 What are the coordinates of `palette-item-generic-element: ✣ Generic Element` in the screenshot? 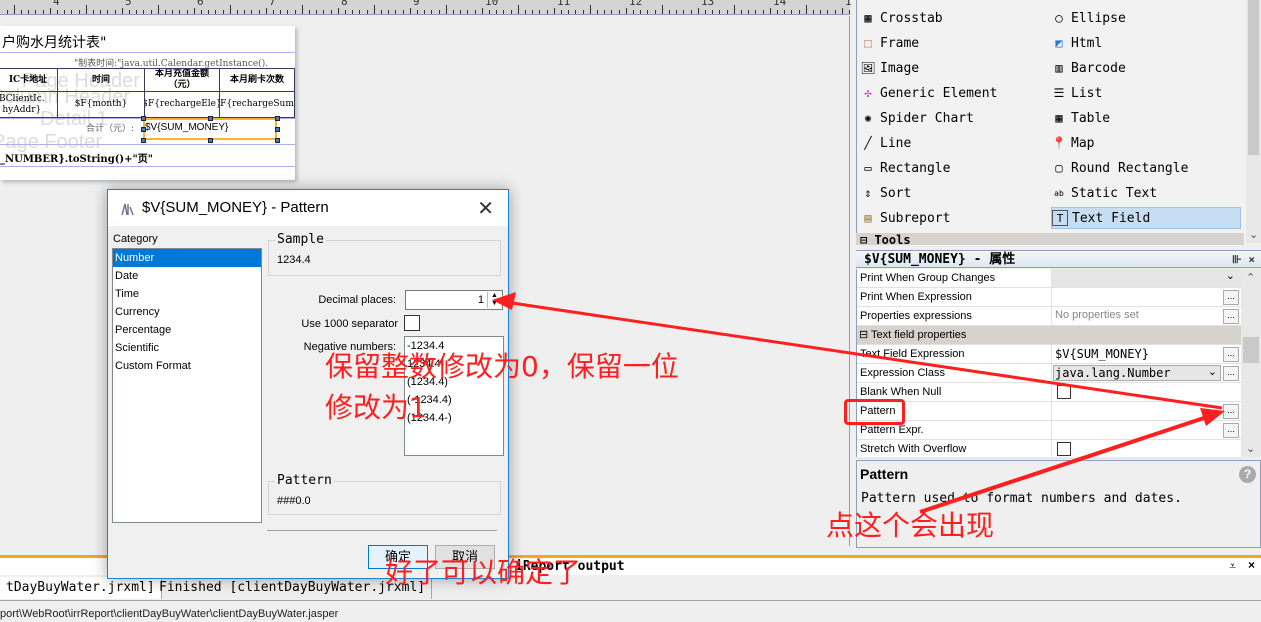 It's located at (952, 93).